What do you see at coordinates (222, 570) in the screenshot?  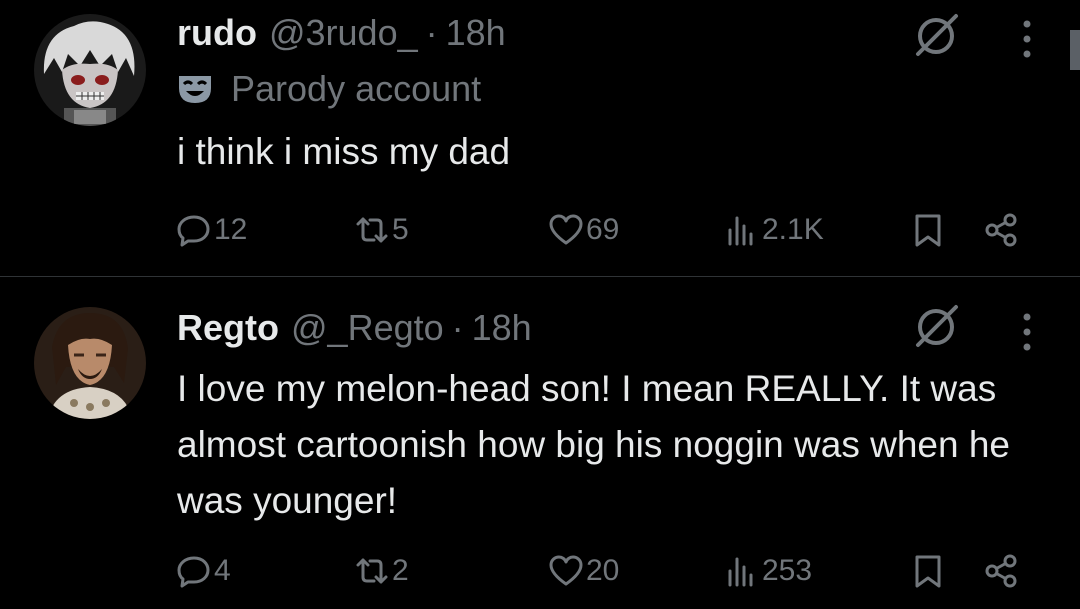 I see `reply-count: 4` at bounding box center [222, 570].